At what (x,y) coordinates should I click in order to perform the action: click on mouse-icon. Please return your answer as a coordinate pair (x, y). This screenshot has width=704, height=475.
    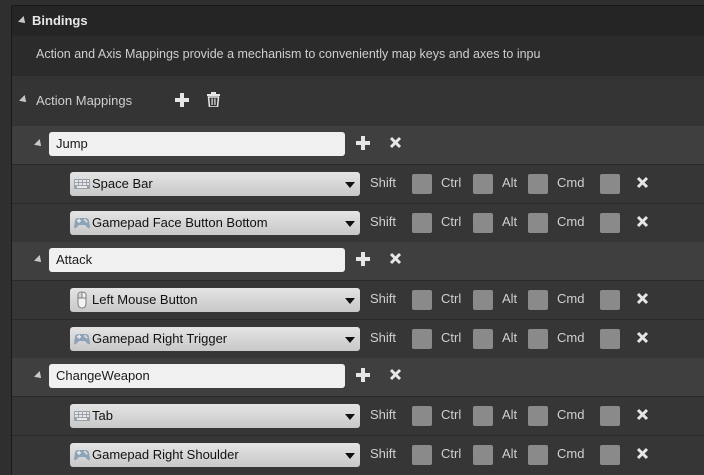
    Looking at the image, I should click on (82, 300).